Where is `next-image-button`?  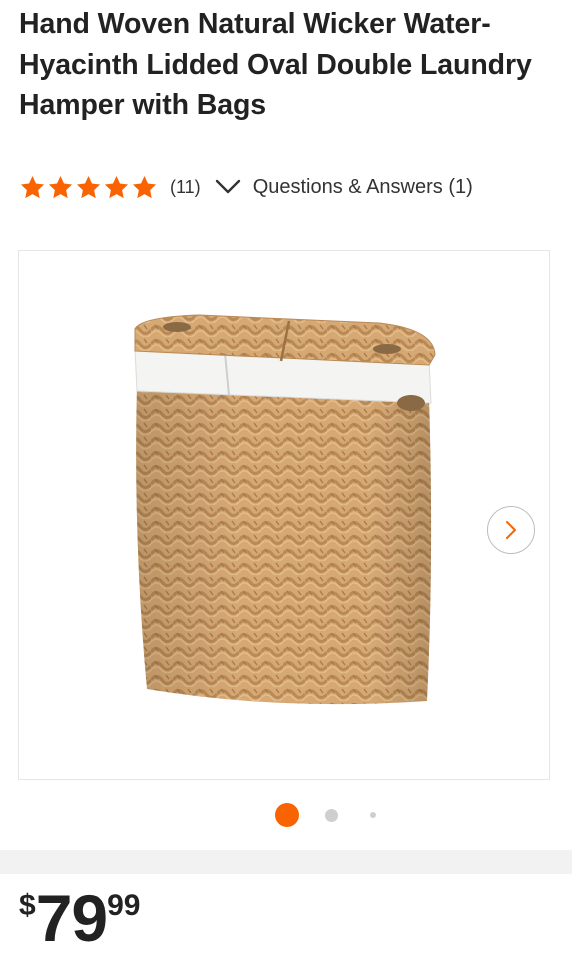
next-image-button is located at coordinates (511, 530).